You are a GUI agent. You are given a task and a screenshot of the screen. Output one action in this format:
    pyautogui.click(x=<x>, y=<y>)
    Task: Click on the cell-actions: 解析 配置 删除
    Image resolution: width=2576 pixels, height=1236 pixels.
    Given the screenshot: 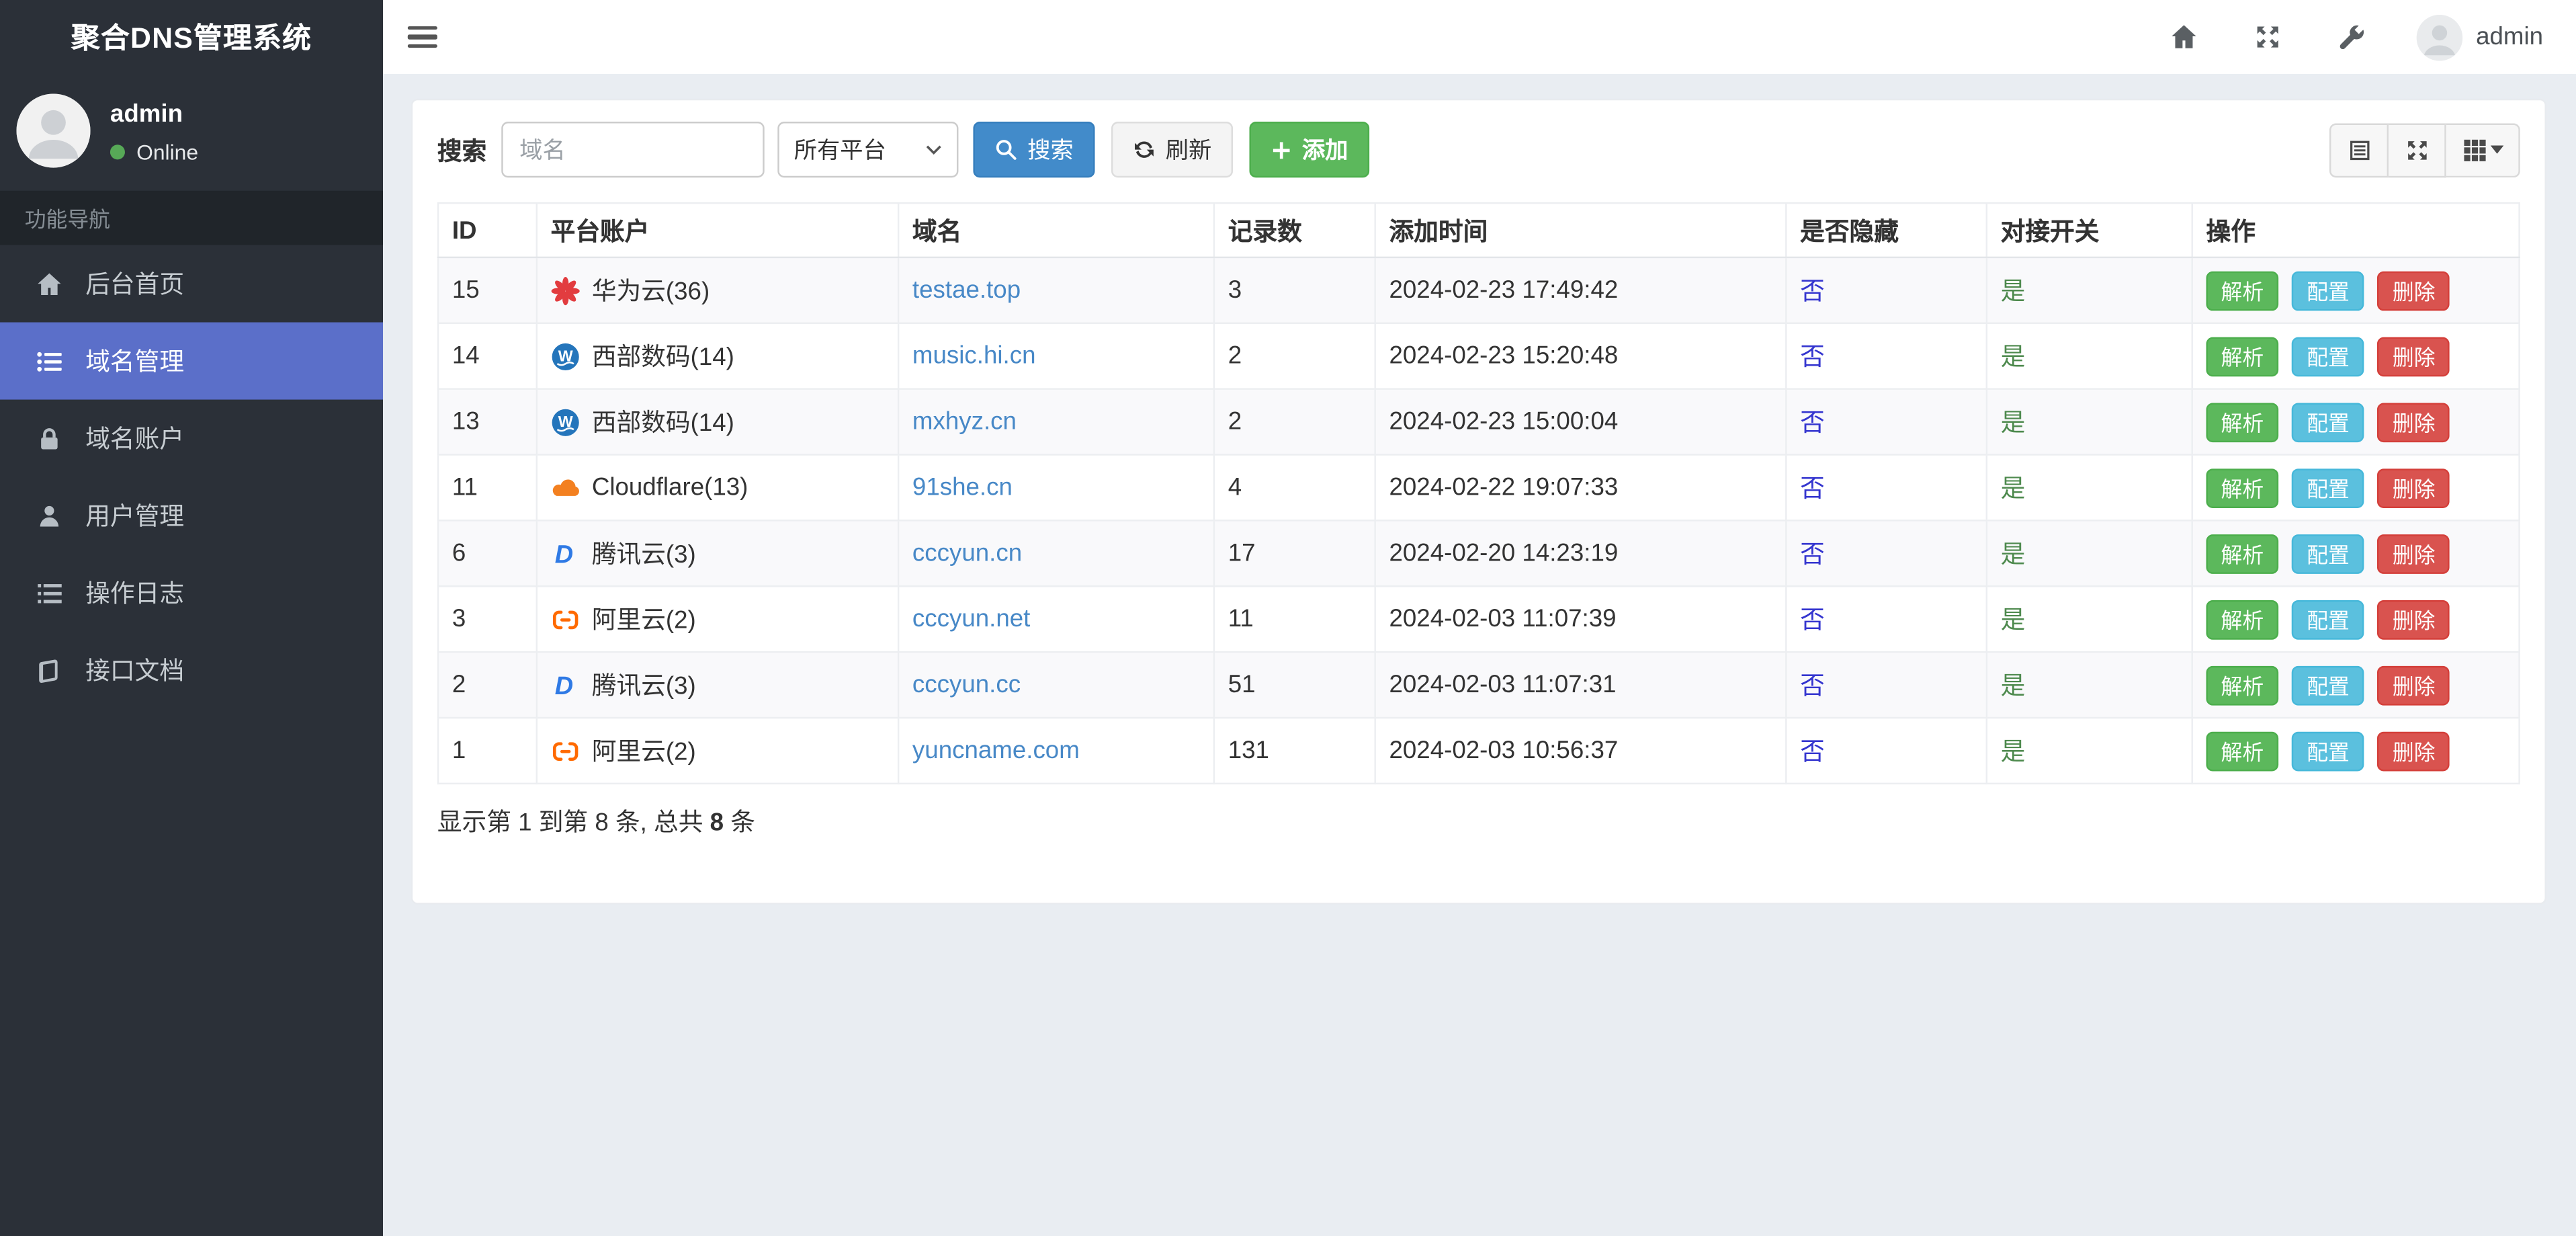 What is the action you would take?
    pyautogui.click(x=2355, y=290)
    